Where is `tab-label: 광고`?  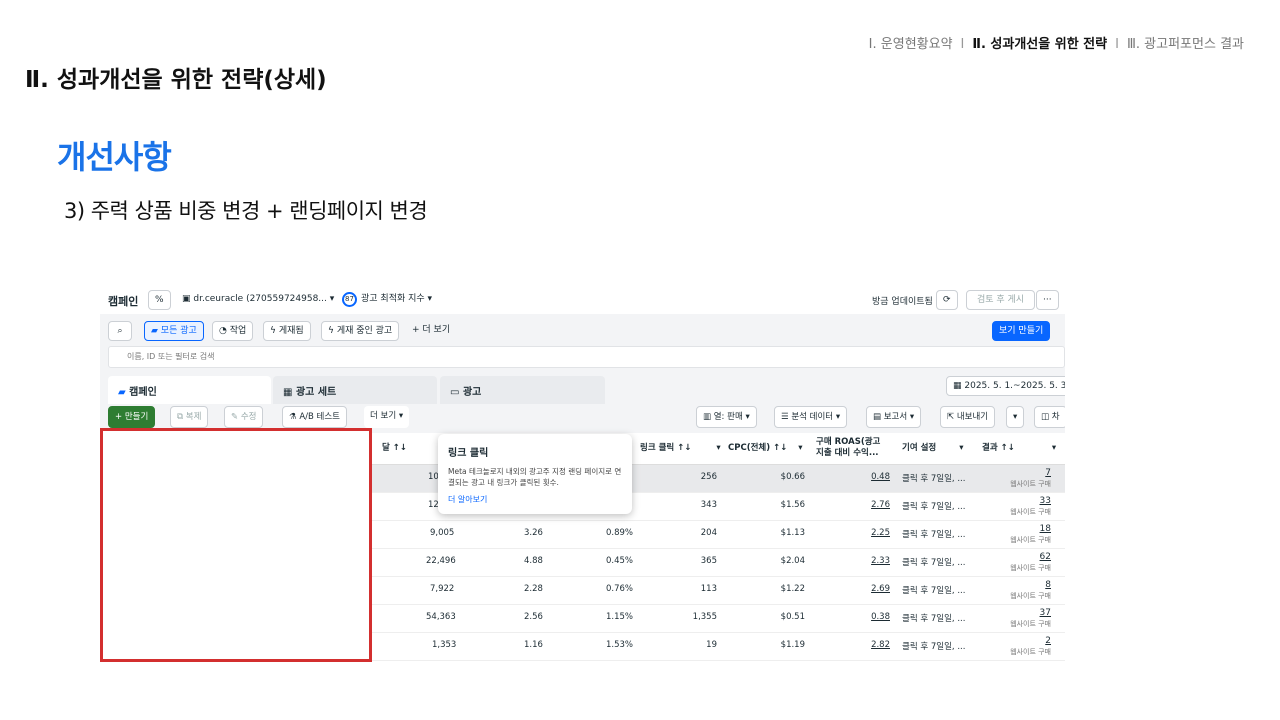
tab-label: 광고 is located at coordinates (472, 392).